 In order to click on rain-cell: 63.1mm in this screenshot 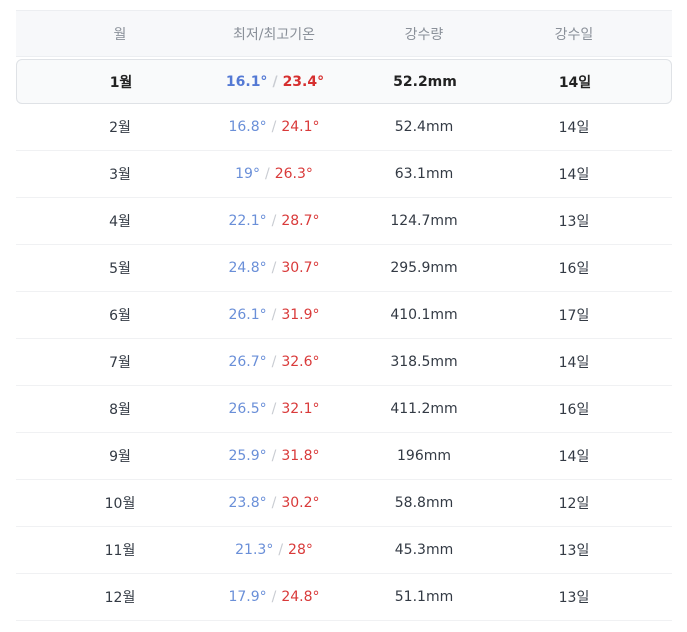, I will do `click(424, 174)`.